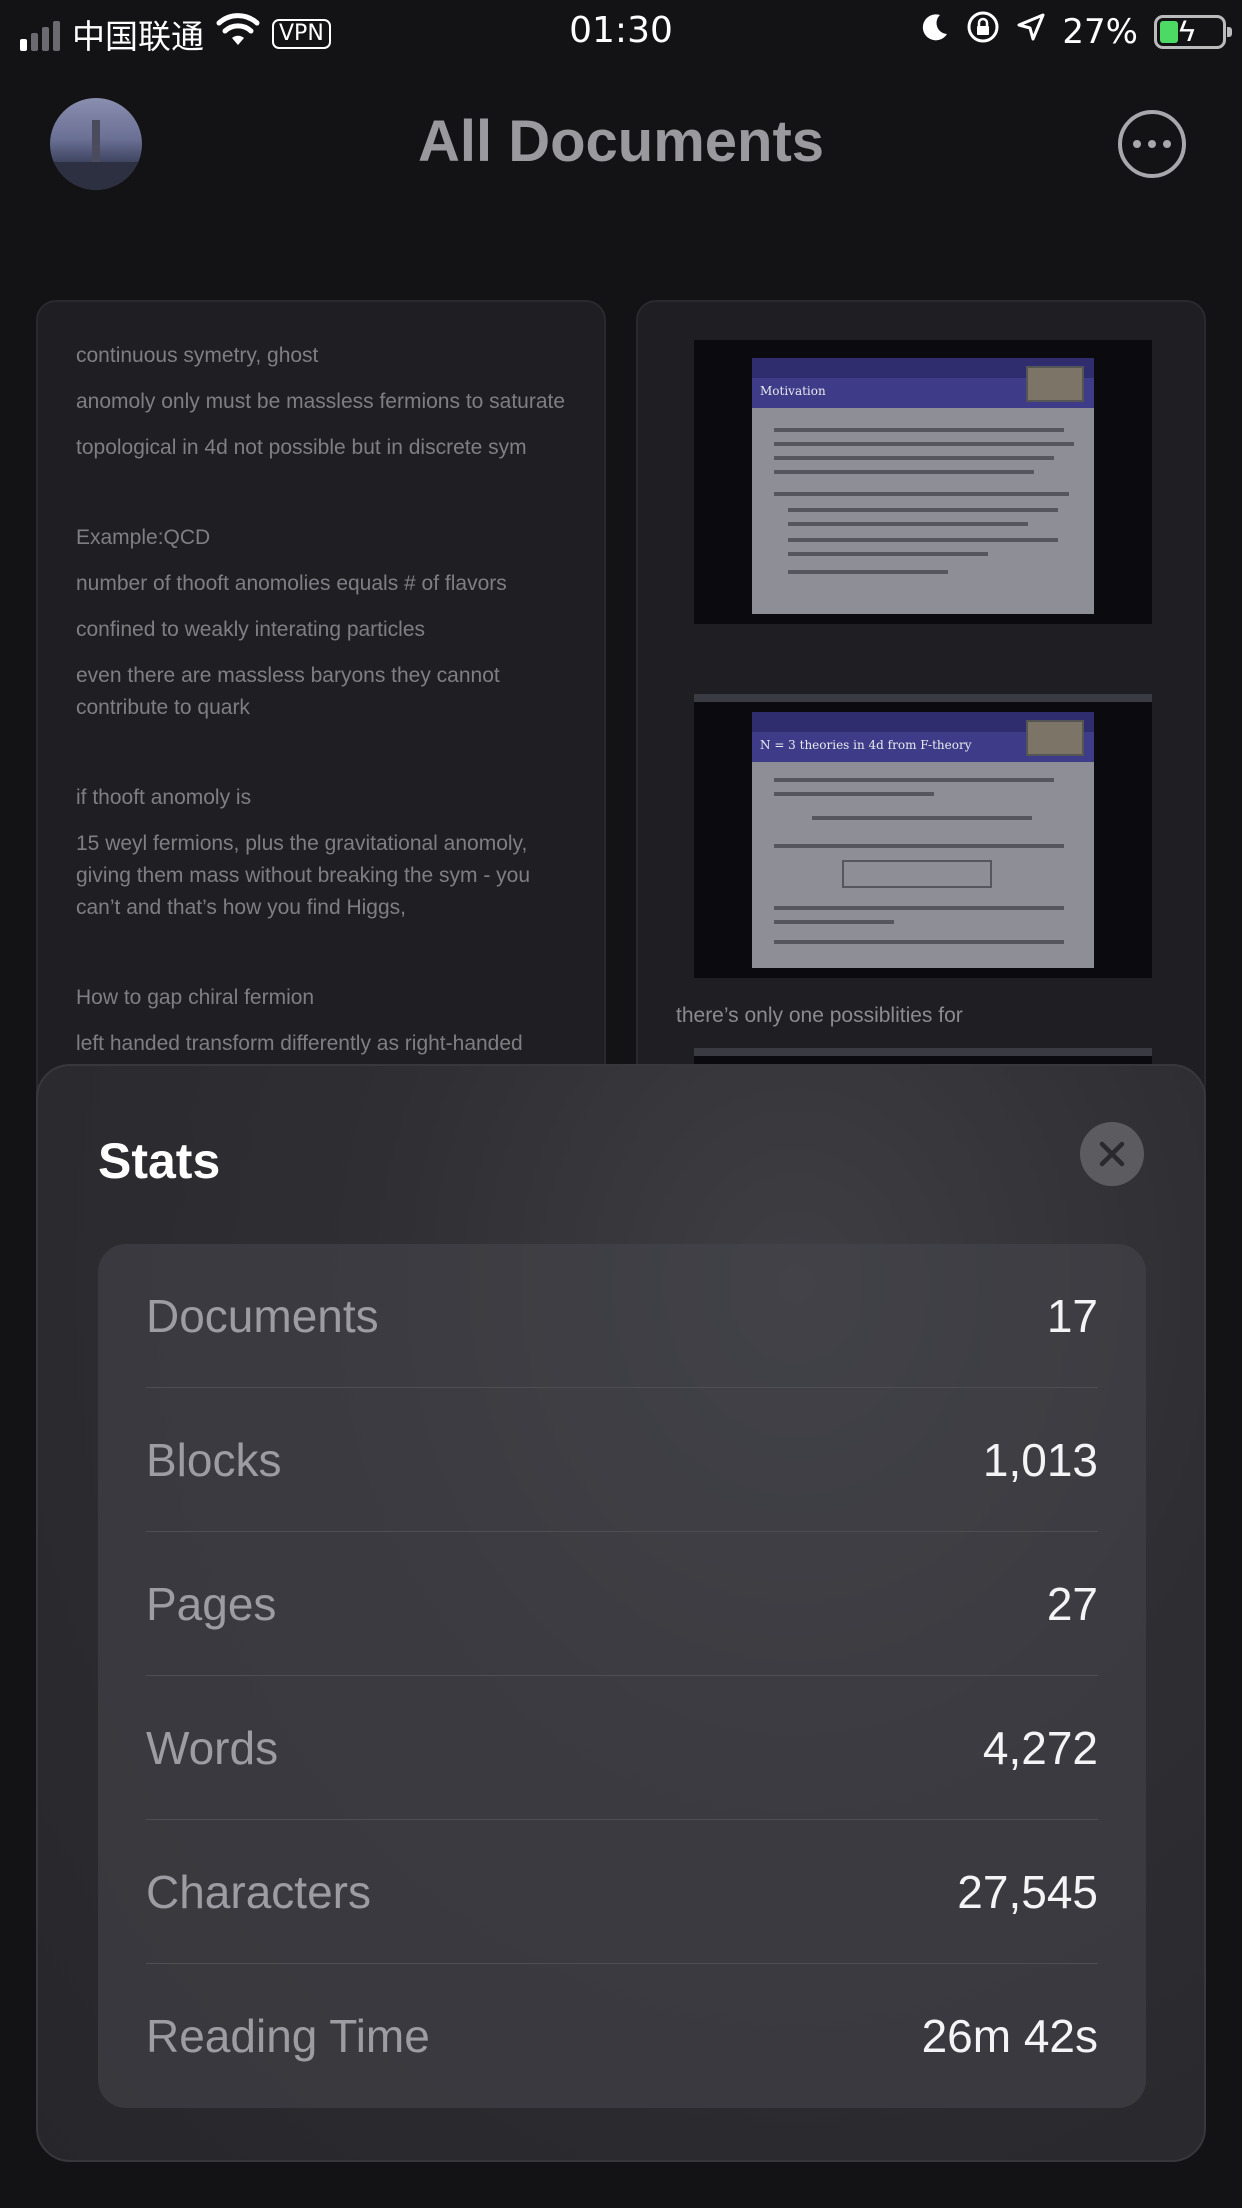 The height and width of the screenshot is (2208, 1242). I want to click on stat-value: 27, so click(1072, 1603).